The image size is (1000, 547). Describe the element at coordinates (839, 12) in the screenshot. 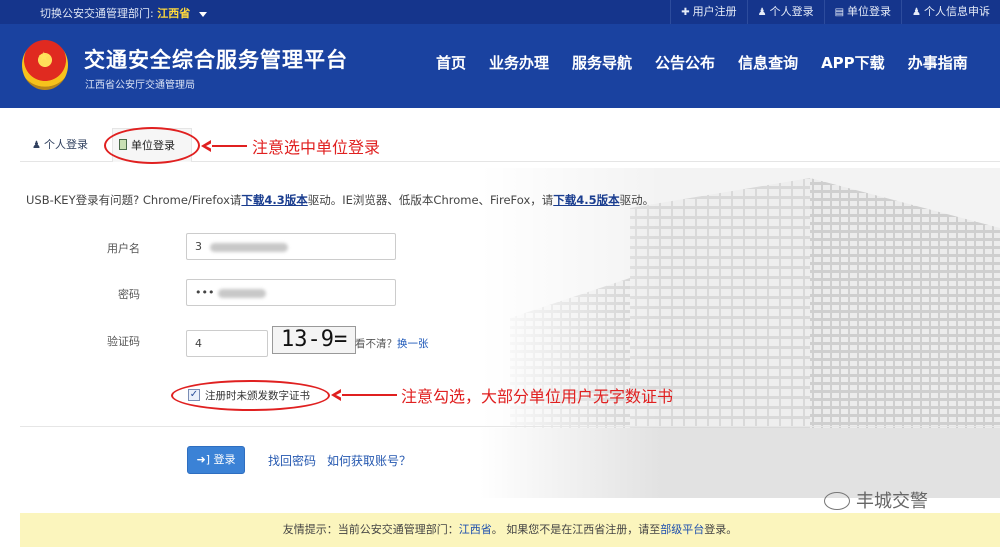

I see `building-icon: ▤` at that location.